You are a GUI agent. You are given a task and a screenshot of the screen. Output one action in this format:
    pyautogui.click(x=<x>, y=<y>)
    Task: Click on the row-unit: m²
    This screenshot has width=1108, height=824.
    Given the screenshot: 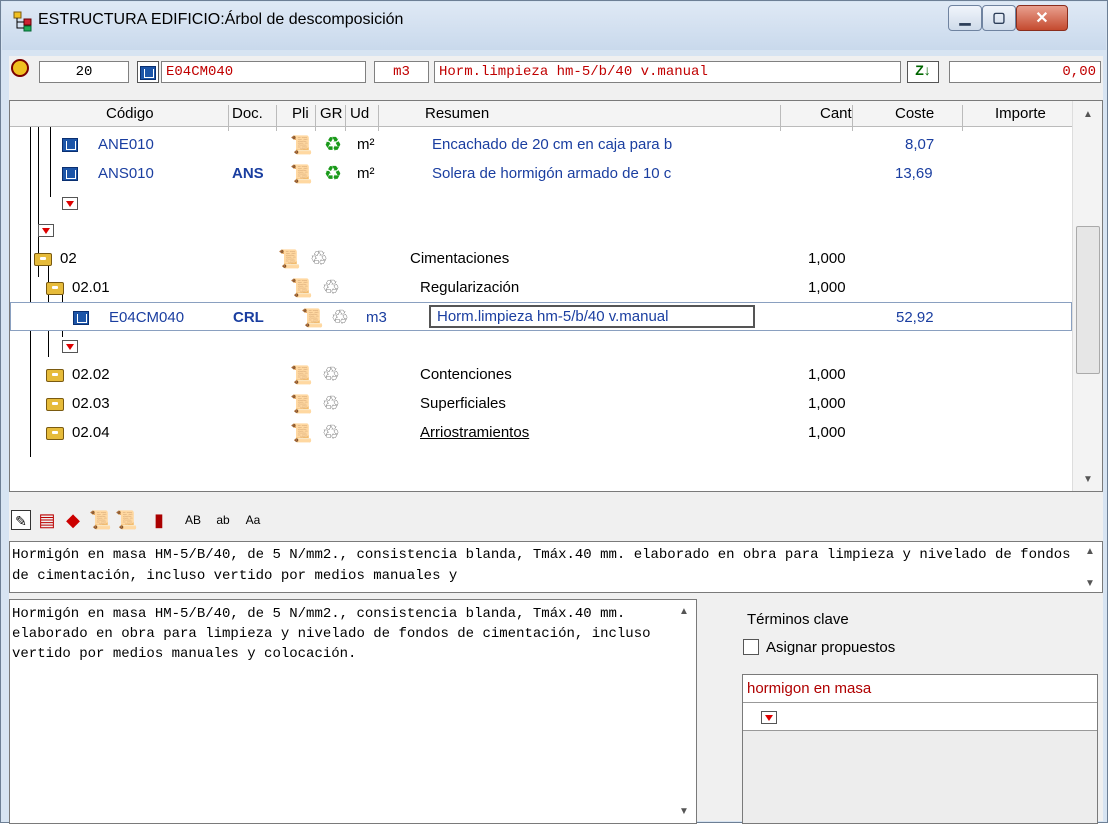 What is the action you would take?
    pyautogui.click(x=366, y=173)
    